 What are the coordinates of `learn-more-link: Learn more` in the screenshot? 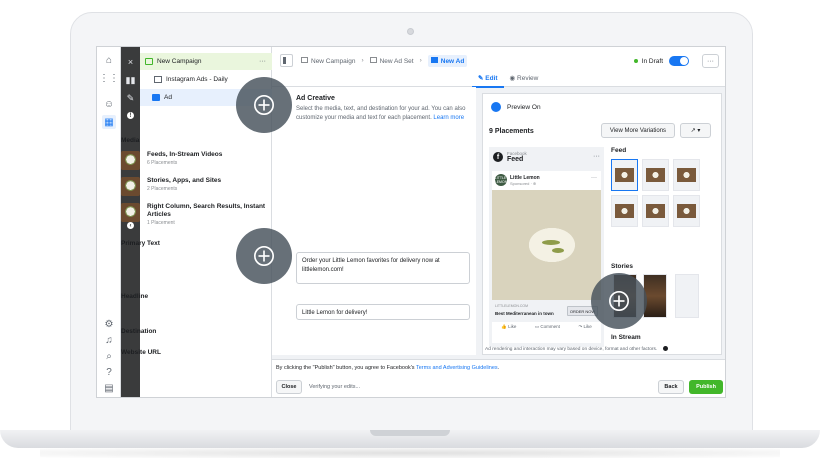 It's located at (448, 118).